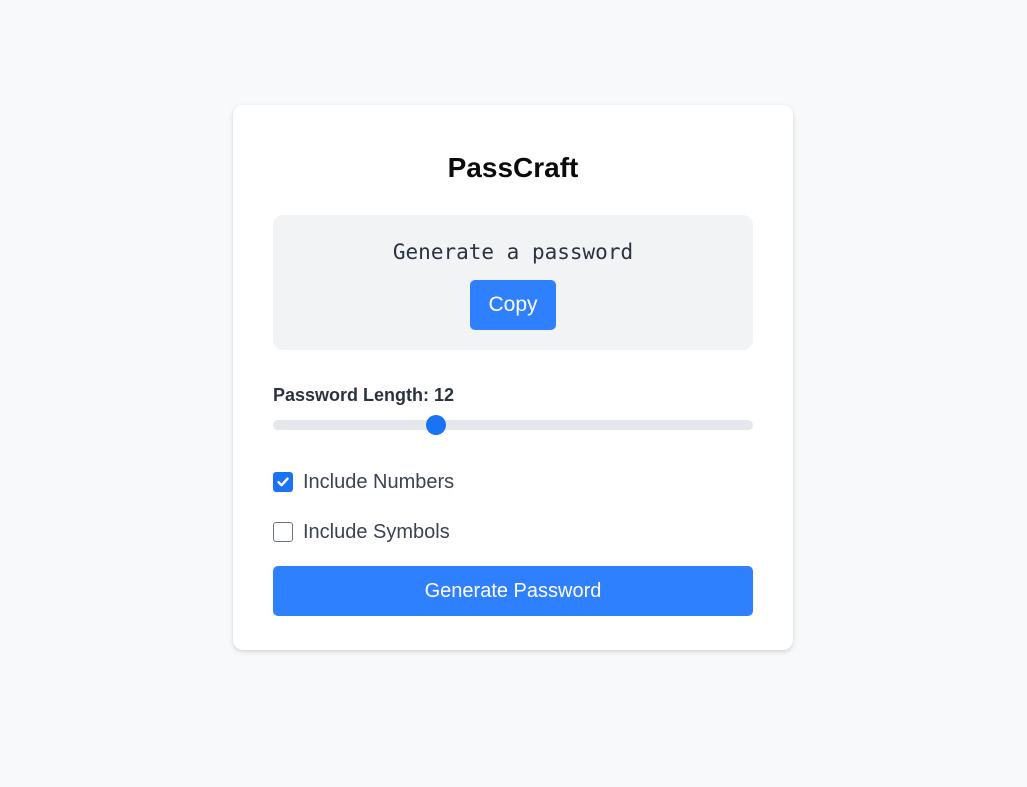 This screenshot has width=1027, height=787. What do you see at coordinates (436, 425) in the screenshot?
I see `slider-thumb` at bounding box center [436, 425].